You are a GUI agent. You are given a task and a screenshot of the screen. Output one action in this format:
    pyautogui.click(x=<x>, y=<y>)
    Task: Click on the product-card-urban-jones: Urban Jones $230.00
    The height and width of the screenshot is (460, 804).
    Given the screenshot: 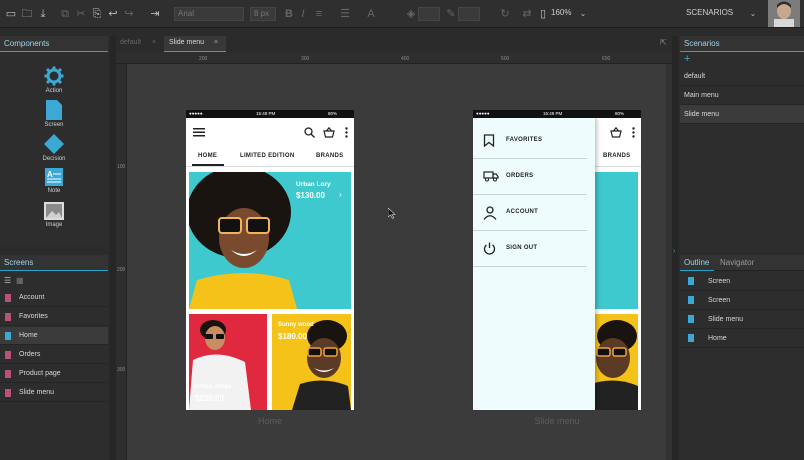 What is the action you would take?
    pyautogui.click(x=228, y=362)
    